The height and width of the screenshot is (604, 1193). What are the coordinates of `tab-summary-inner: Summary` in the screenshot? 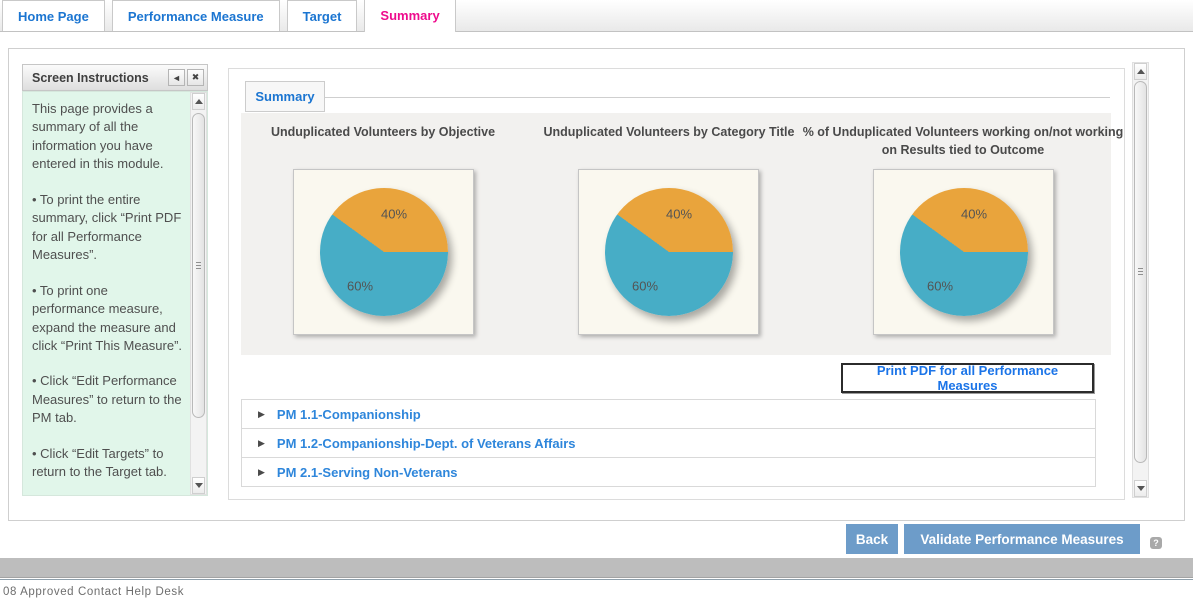 It's located at (285, 96).